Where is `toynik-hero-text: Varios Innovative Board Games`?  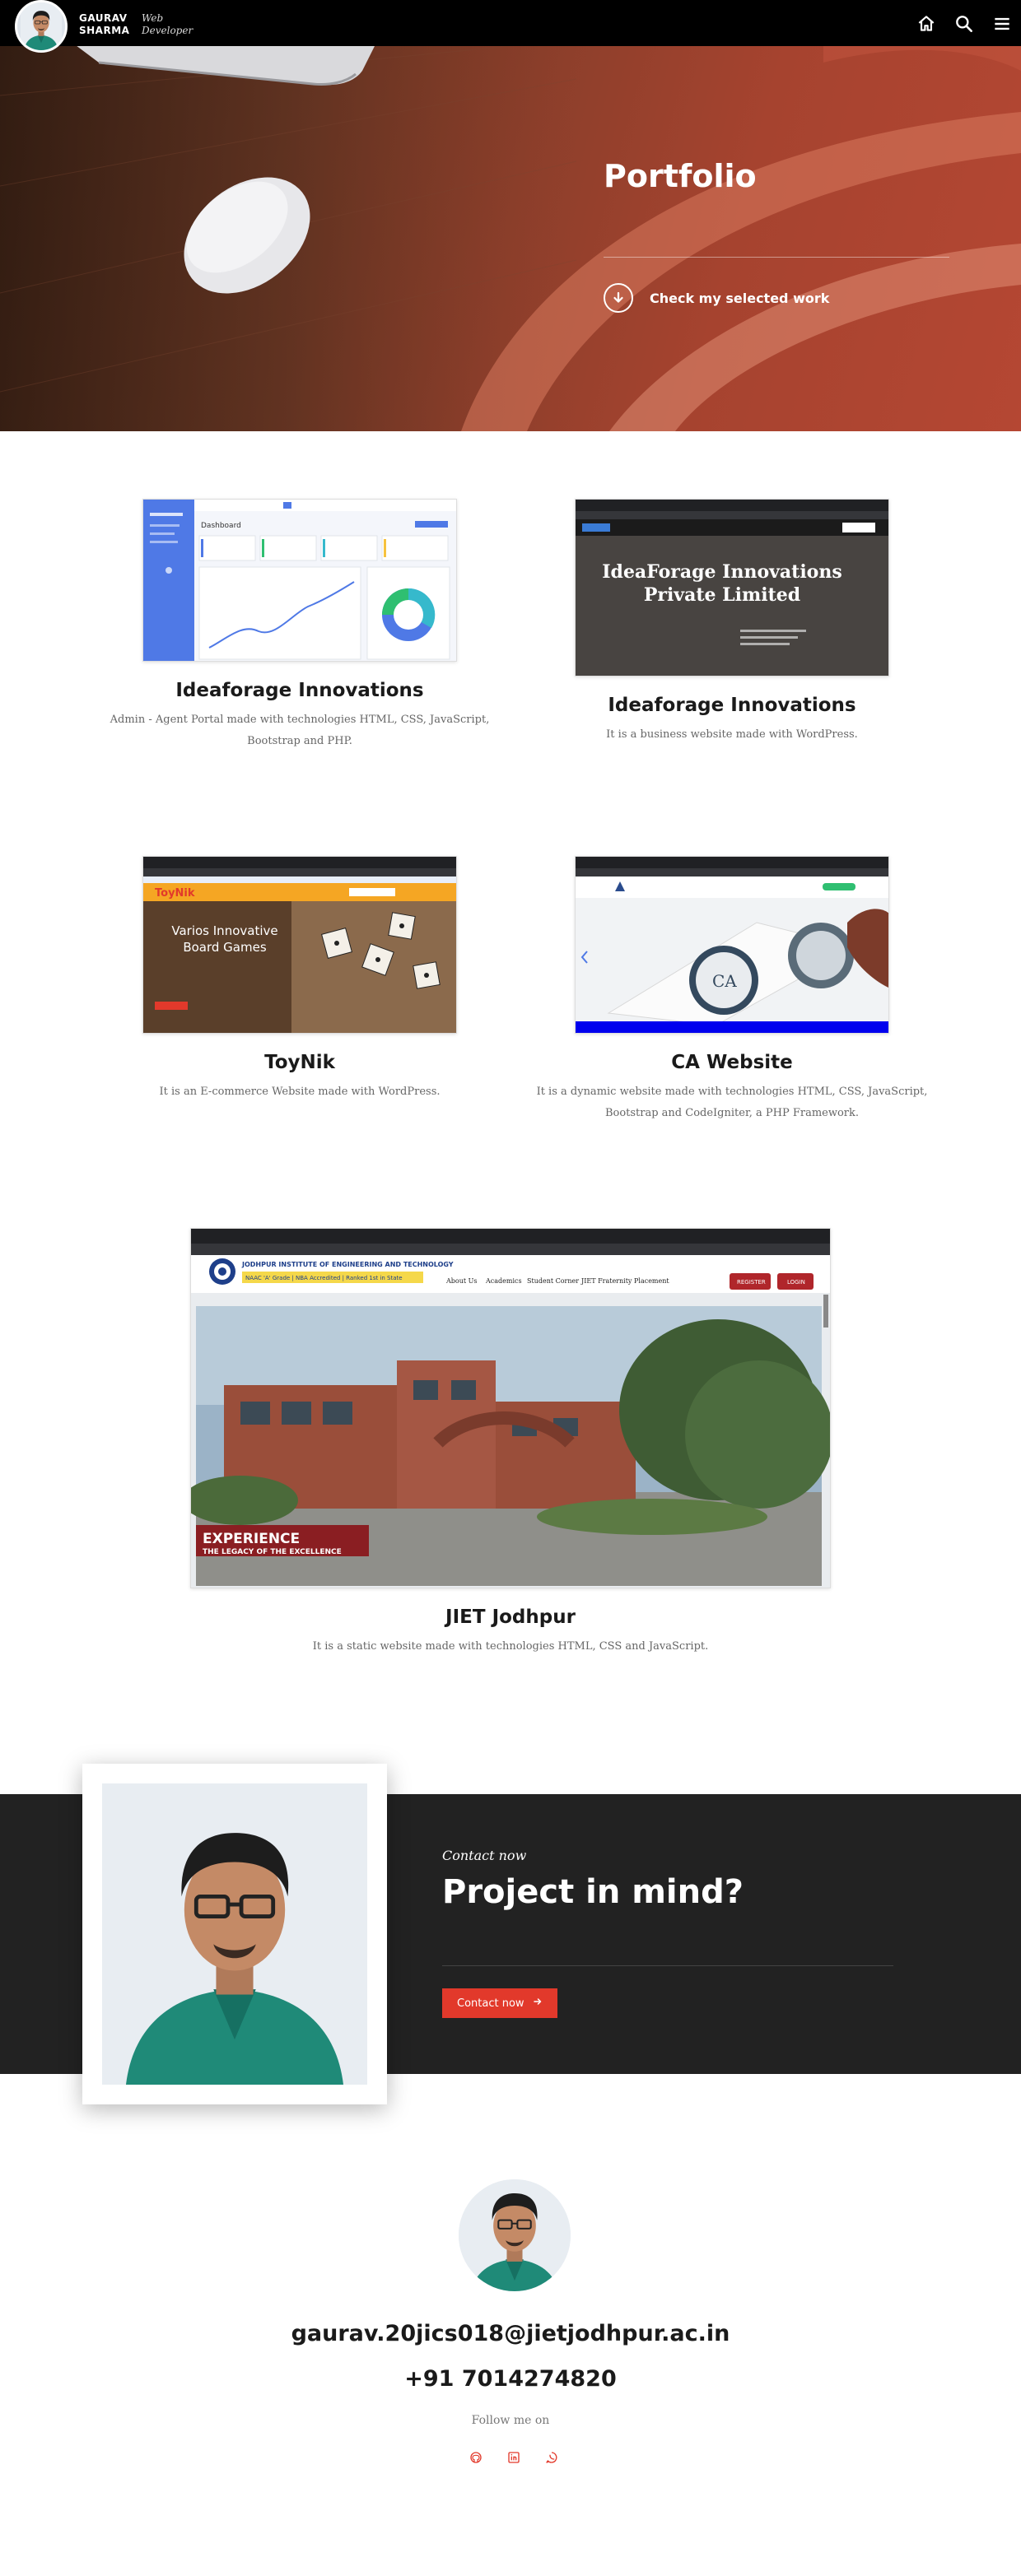
toynik-hero-text: Varios Innovative Board Games is located at coordinates (224, 939).